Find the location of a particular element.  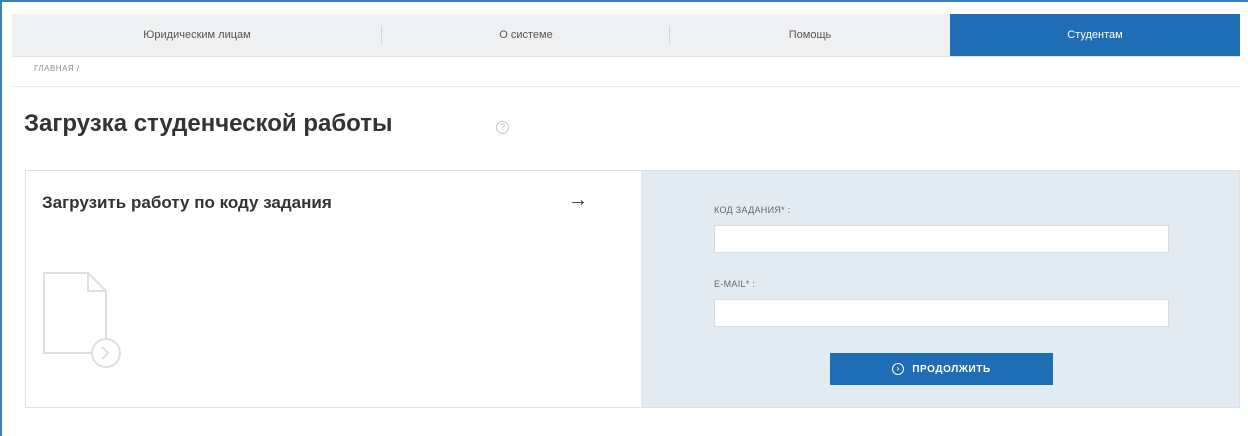

nav-tab-about: О системе is located at coordinates (526, 35).